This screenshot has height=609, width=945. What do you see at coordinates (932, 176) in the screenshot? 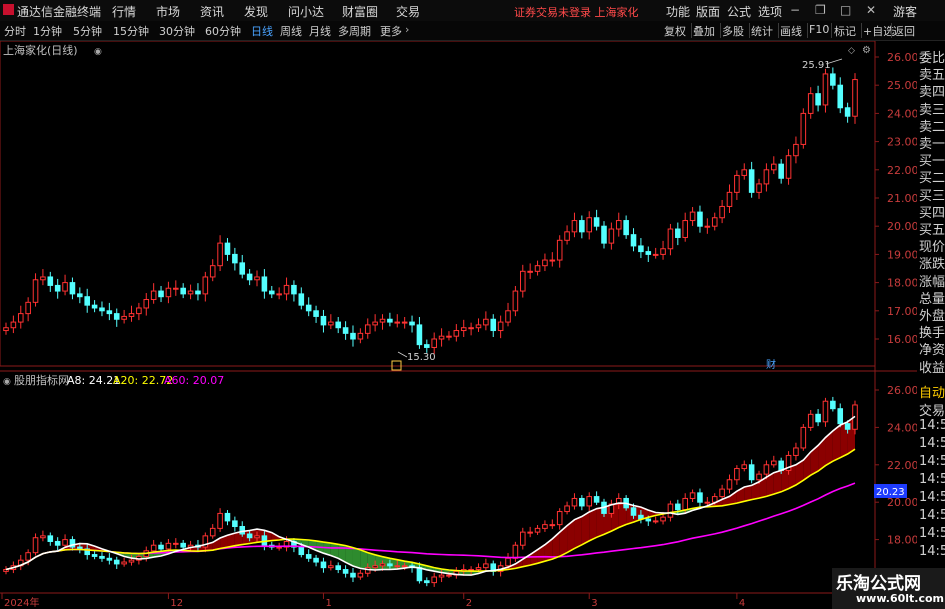
I see `quote-field-label: 买二` at bounding box center [932, 176].